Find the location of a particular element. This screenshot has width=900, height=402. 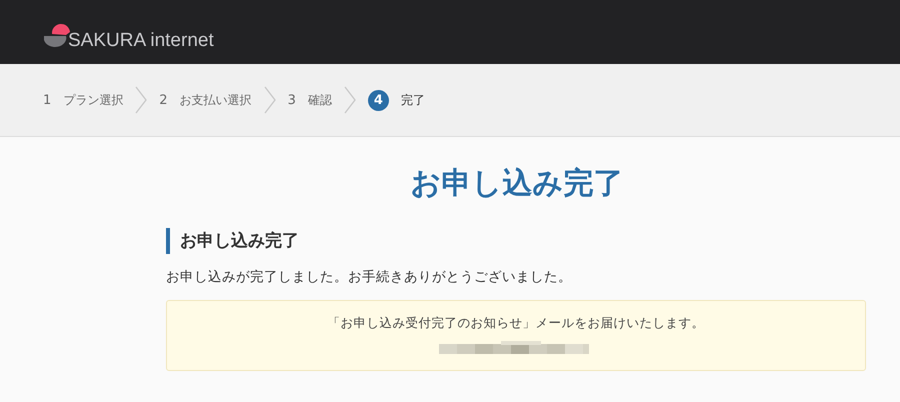

step-number: 2 is located at coordinates (163, 100).